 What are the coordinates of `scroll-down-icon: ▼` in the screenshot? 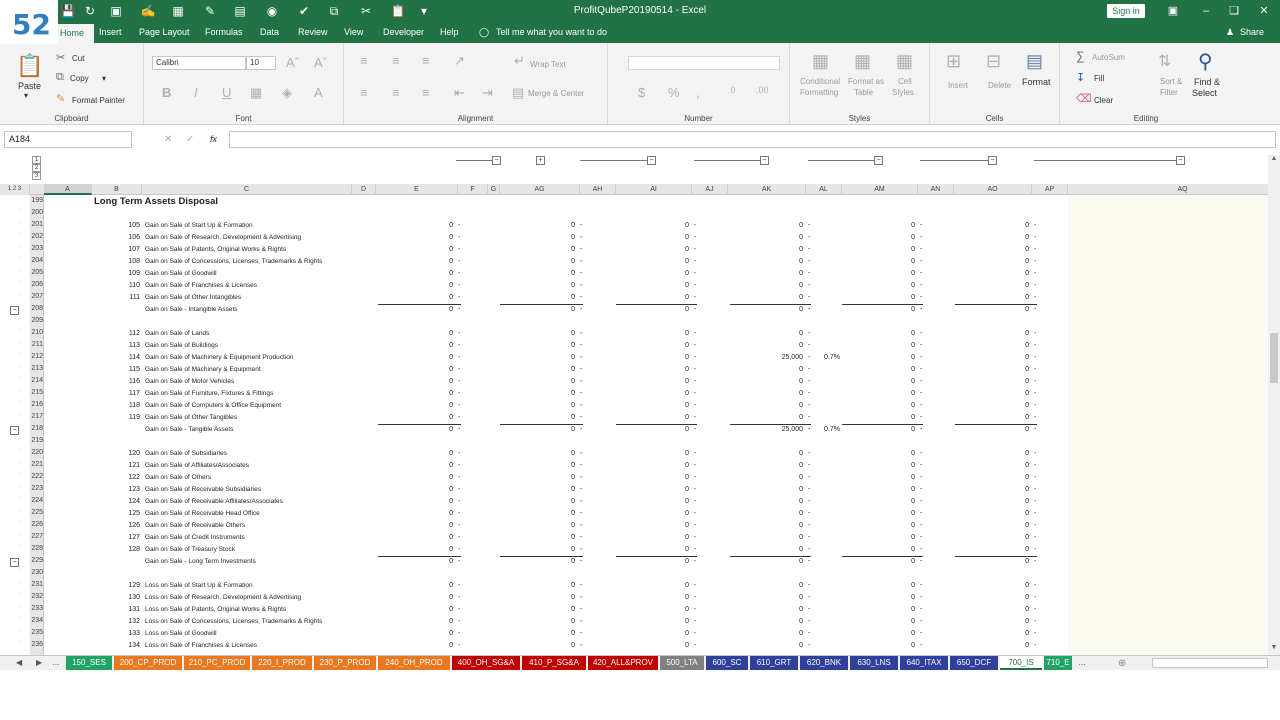 It's located at (1274, 649).